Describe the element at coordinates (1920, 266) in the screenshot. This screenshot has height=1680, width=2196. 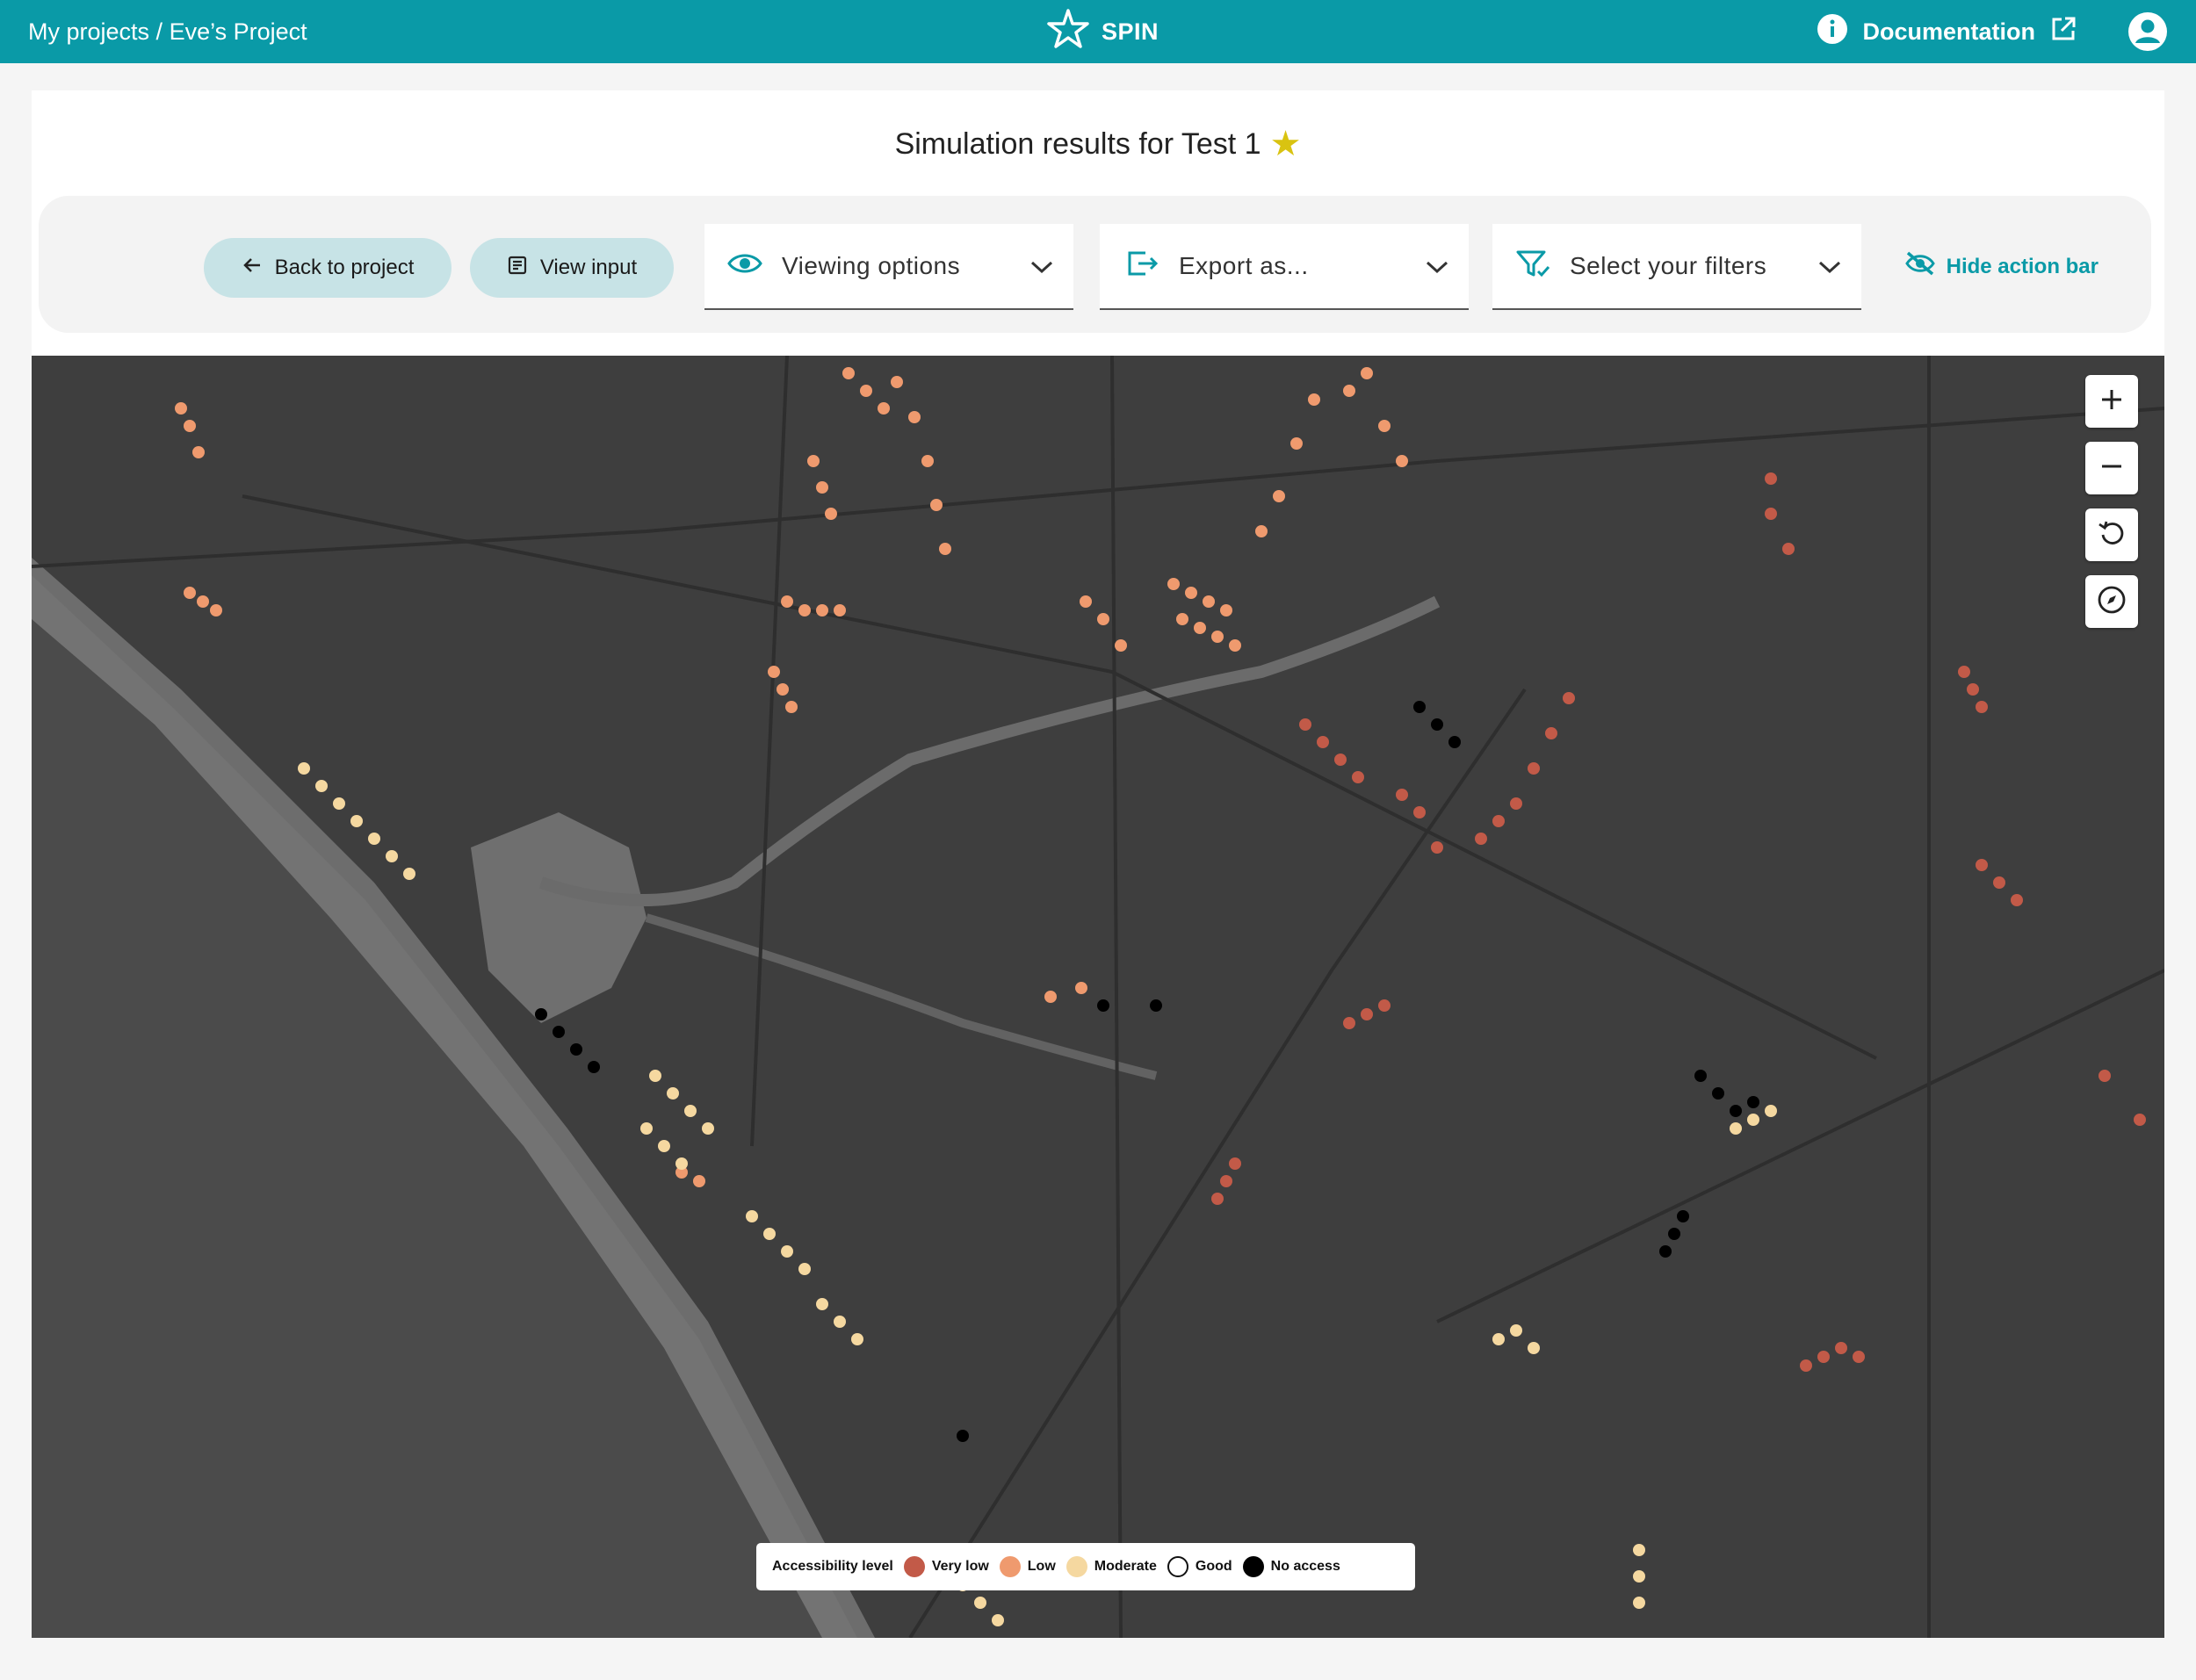
I see `eye-off-icon` at that location.